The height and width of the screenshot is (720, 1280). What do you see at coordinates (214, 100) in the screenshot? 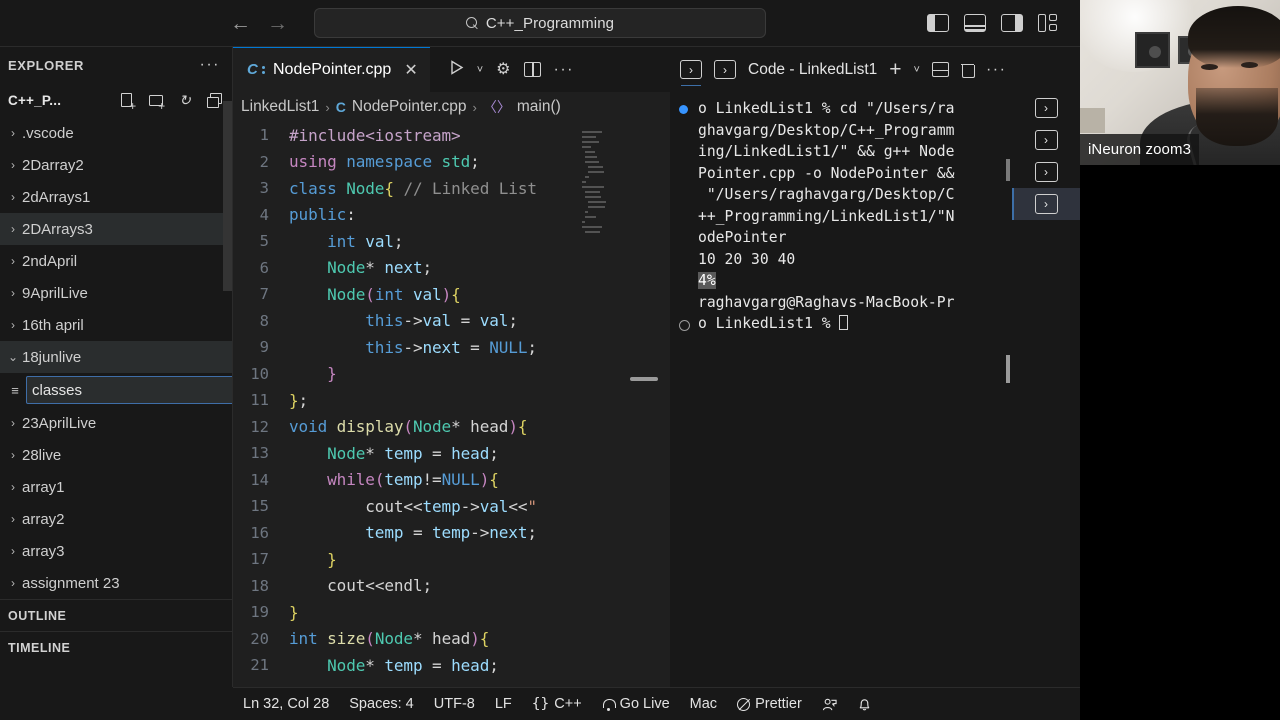
I see `collapse-folders-icon` at bounding box center [214, 100].